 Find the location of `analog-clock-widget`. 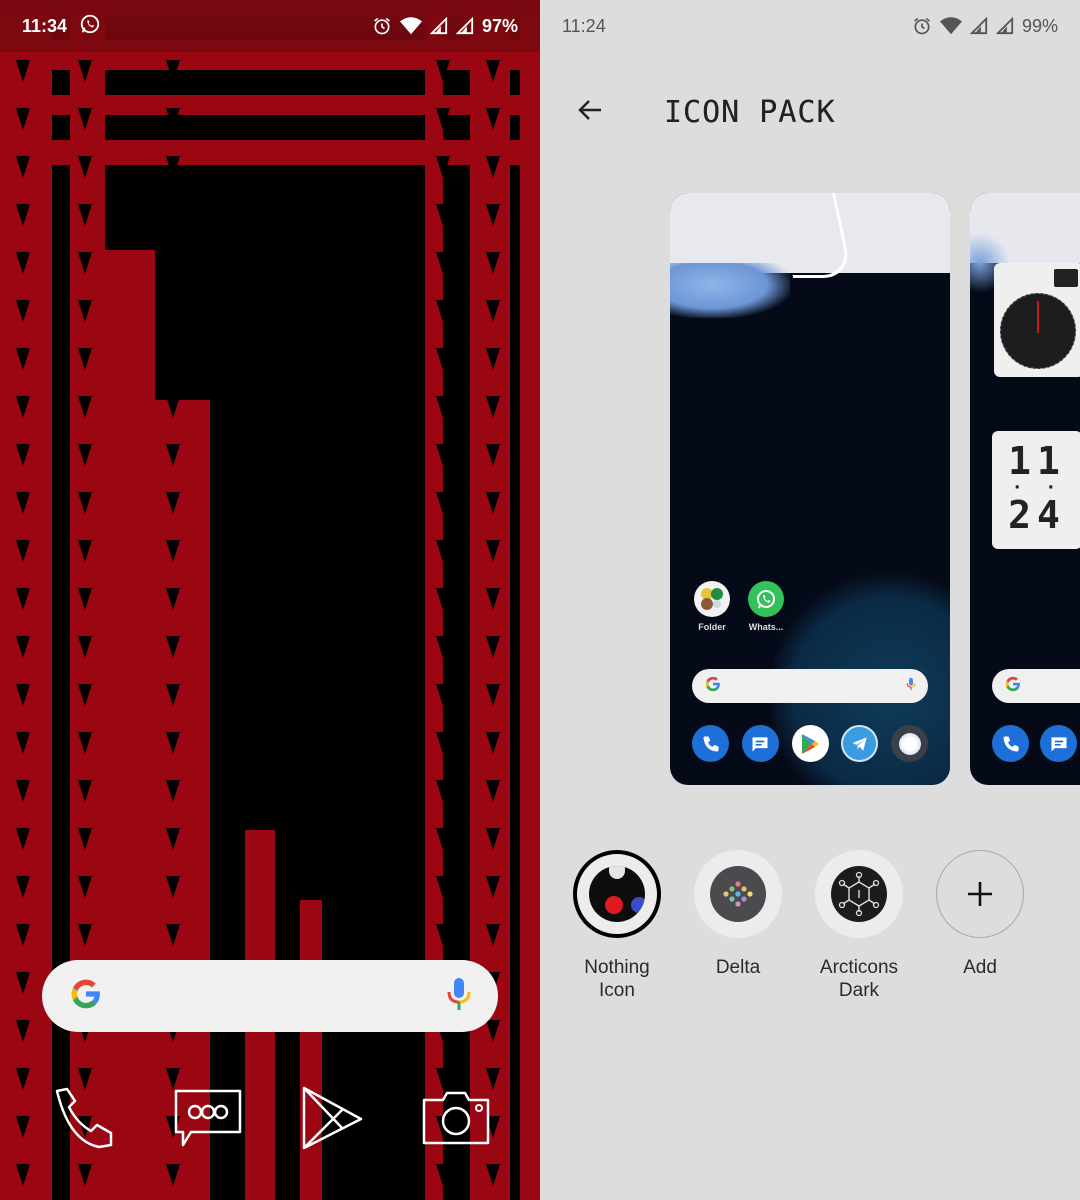

analog-clock-widget is located at coordinates (1037, 320).